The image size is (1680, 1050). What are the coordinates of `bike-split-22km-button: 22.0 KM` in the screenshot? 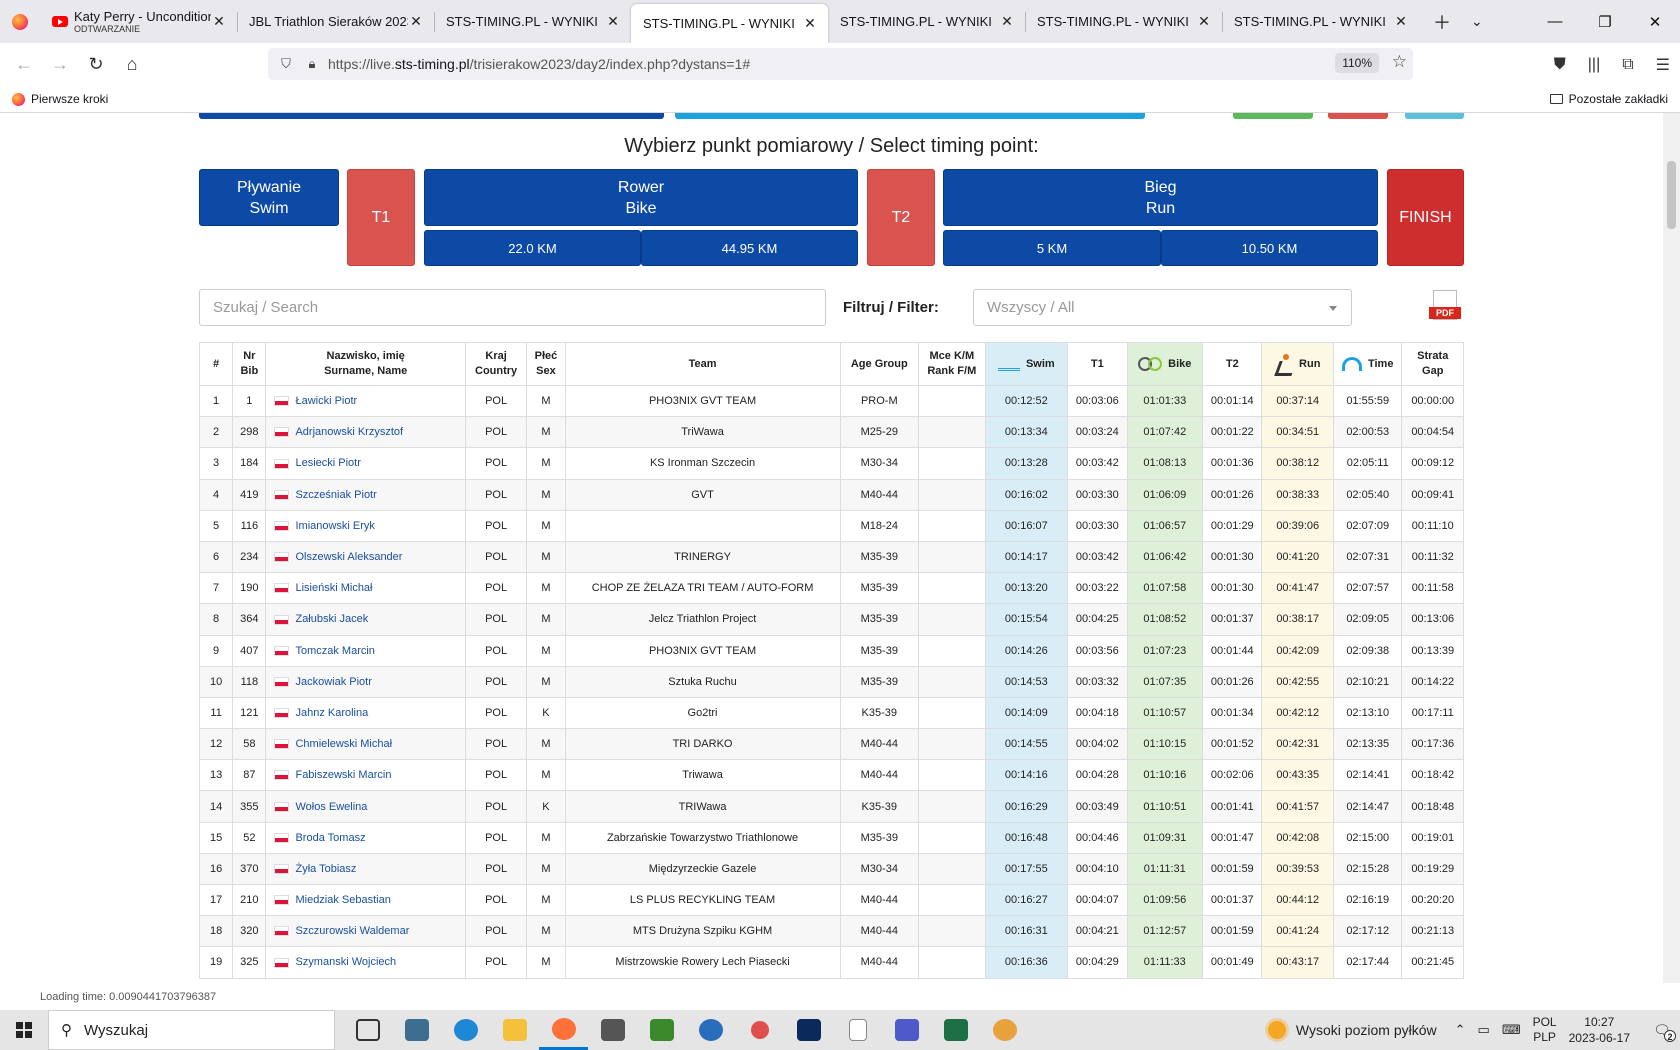 It's located at (532, 248).